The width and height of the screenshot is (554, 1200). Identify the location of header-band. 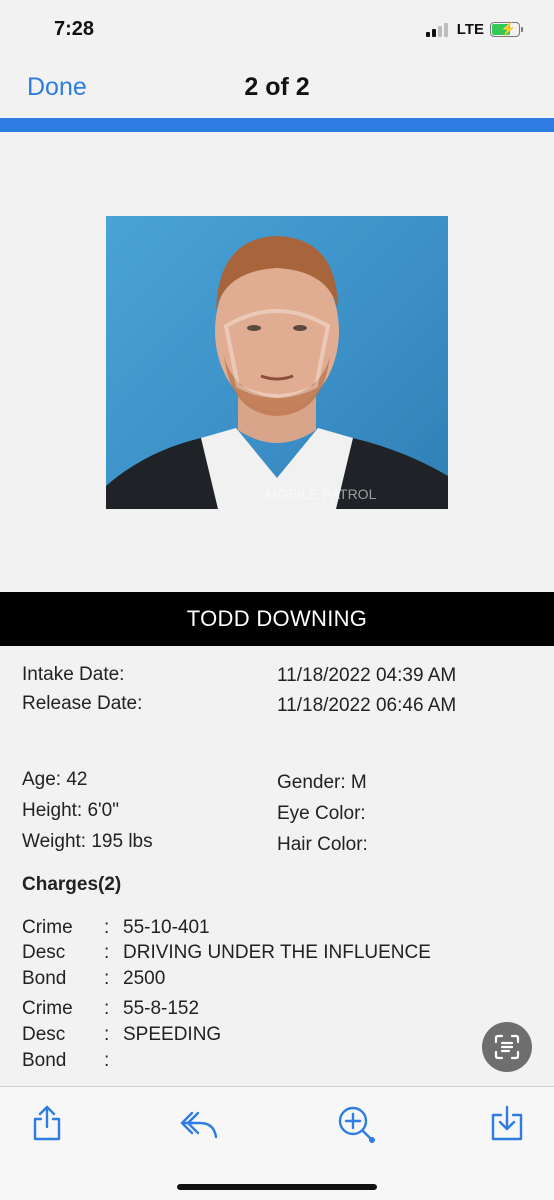
(277, 125).